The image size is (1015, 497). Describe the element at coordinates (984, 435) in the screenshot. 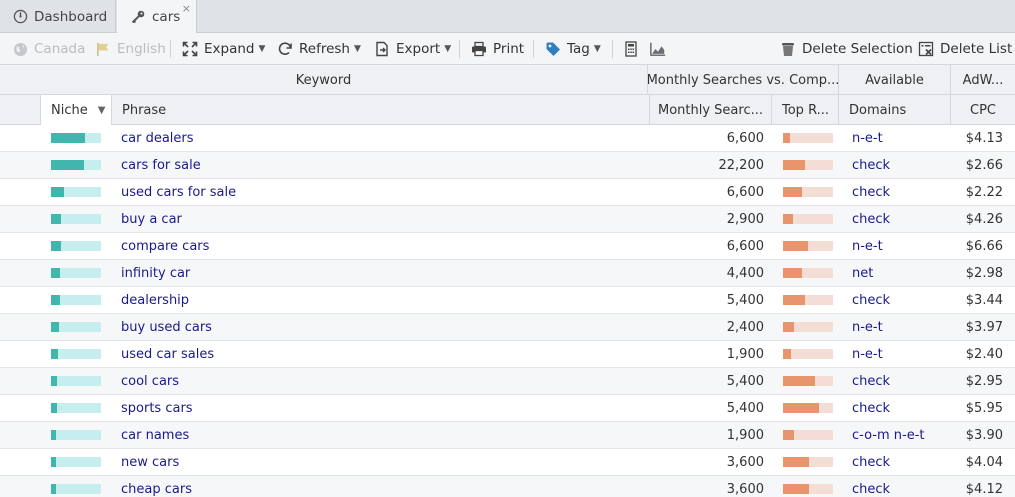

I see `cpc-value: $3.90` at that location.